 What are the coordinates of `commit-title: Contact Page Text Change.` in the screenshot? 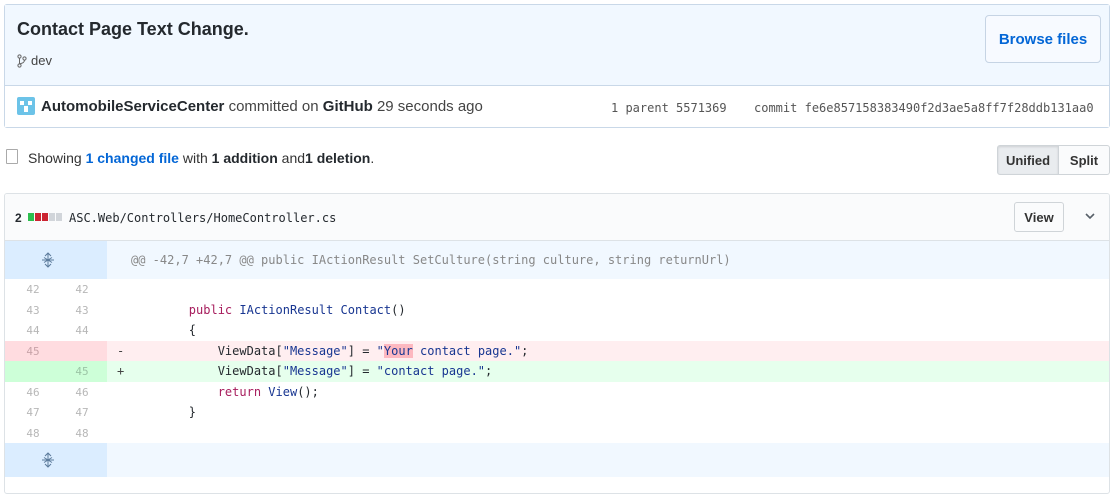 It's located at (133, 29).